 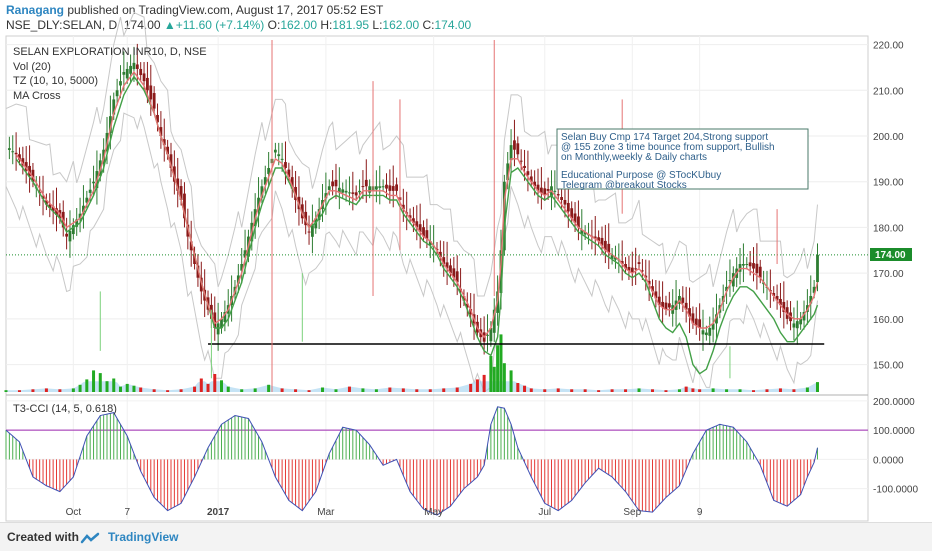 I want to click on x-tick-label: 7, so click(x=127, y=512).